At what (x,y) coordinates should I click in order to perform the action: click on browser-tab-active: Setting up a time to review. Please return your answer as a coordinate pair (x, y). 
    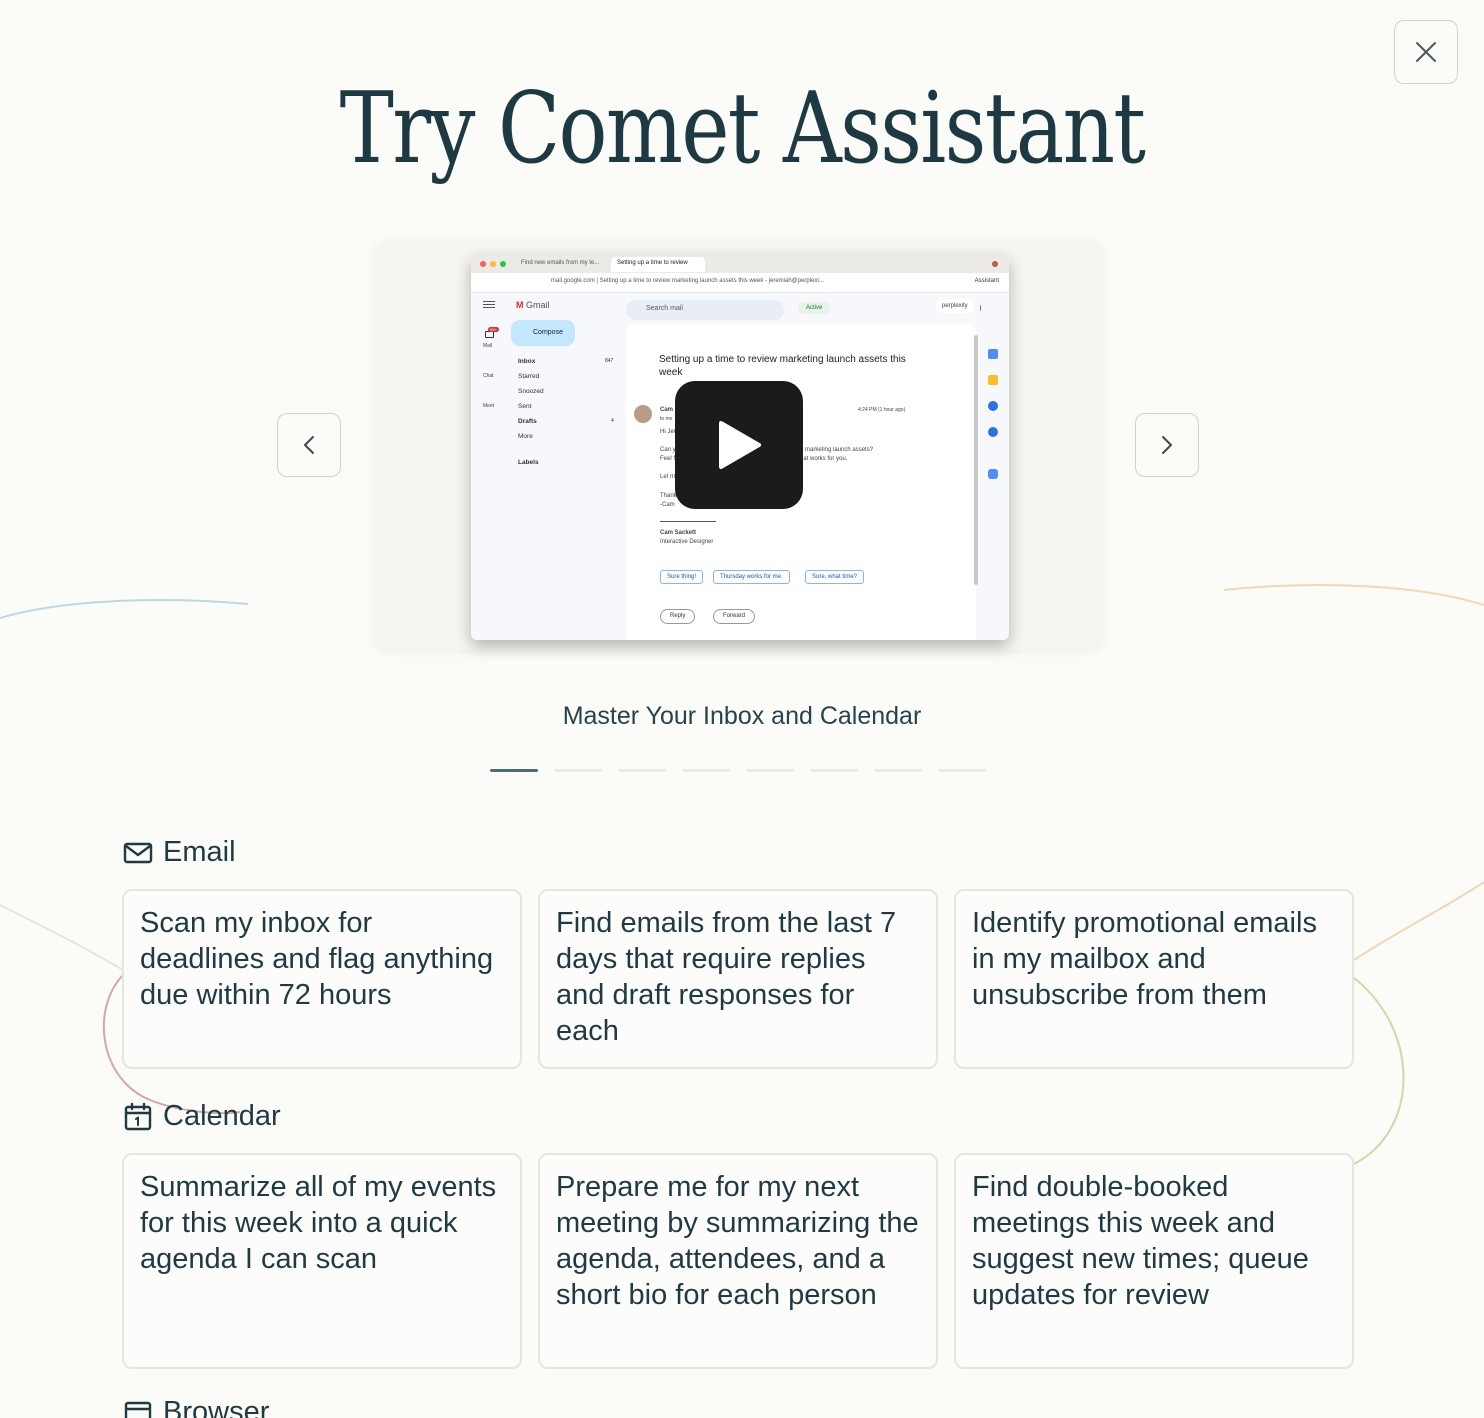
    Looking at the image, I should click on (658, 264).